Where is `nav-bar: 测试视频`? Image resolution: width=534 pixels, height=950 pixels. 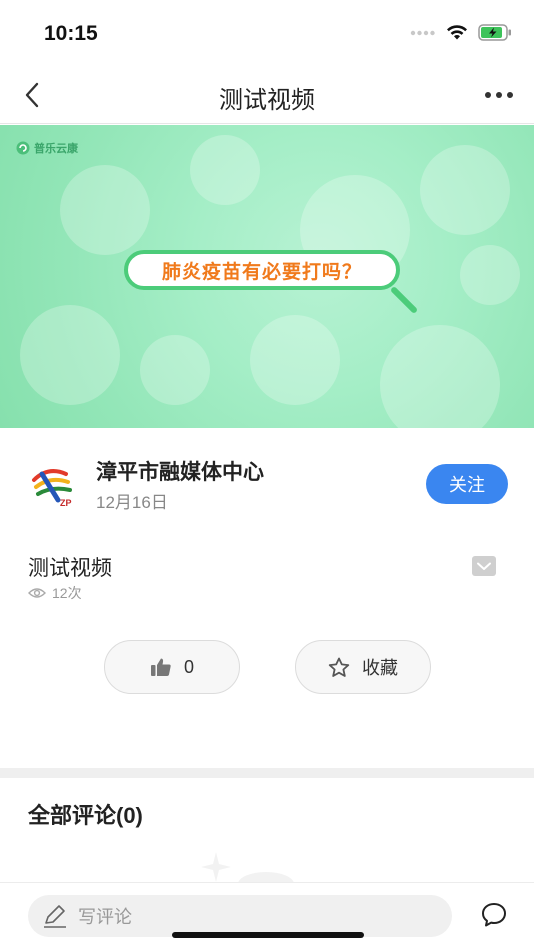
nav-bar: 测试视频 is located at coordinates (267, 95).